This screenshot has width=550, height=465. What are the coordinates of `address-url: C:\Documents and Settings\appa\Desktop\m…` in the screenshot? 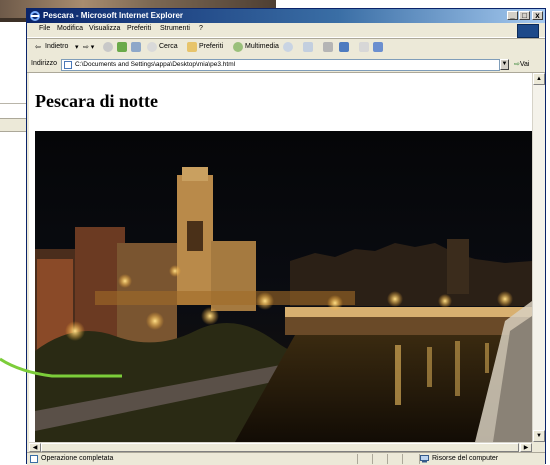 It's located at (155, 64).